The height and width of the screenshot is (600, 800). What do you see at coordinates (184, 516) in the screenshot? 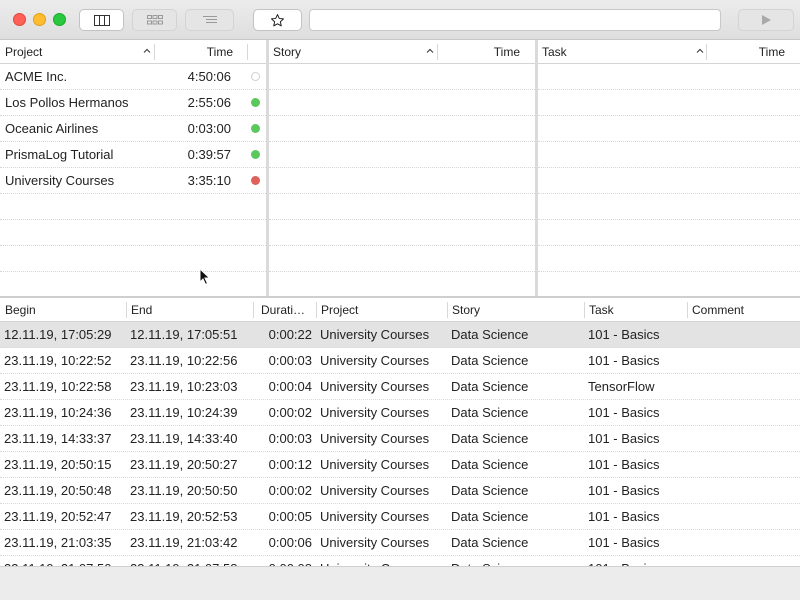
I see `log-cell-end: 23.11.19, 20:52:53` at bounding box center [184, 516].